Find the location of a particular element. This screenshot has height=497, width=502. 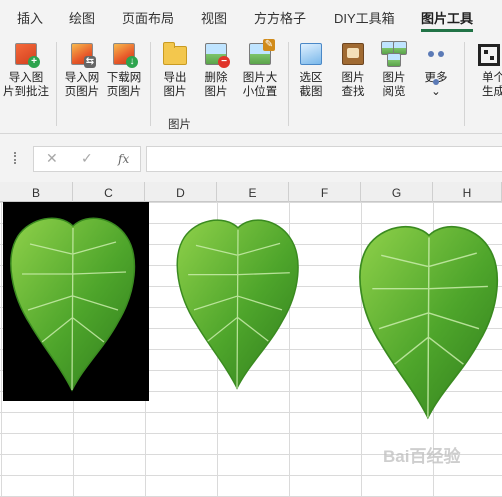

tab-diy-toolbox: DIY工具箱 is located at coordinates (364, 17).